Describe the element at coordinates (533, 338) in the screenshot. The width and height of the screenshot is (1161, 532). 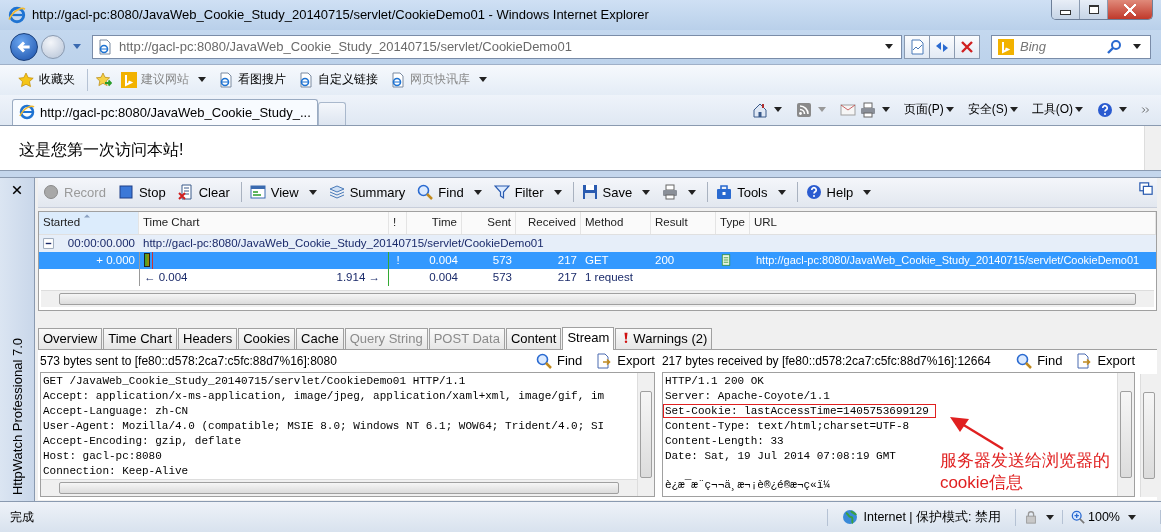
I see `detail-tab: Content` at that location.